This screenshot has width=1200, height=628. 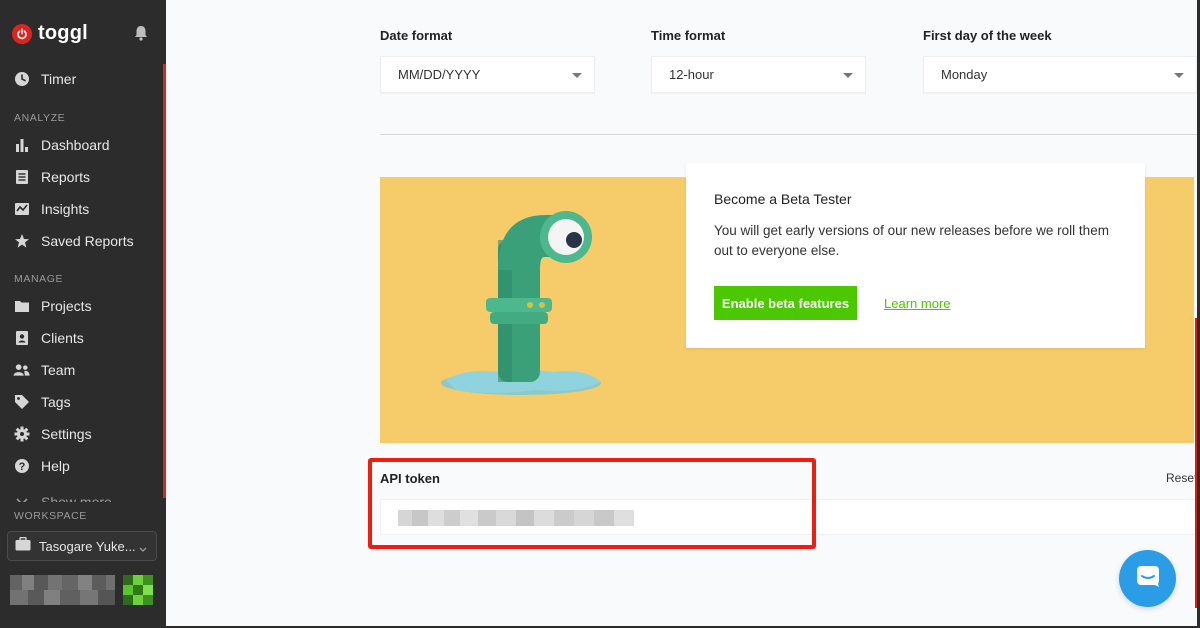 What do you see at coordinates (66, 434) in the screenshot?
I see `sidebar-item-label: Settings` at bounding box center [66, 434].